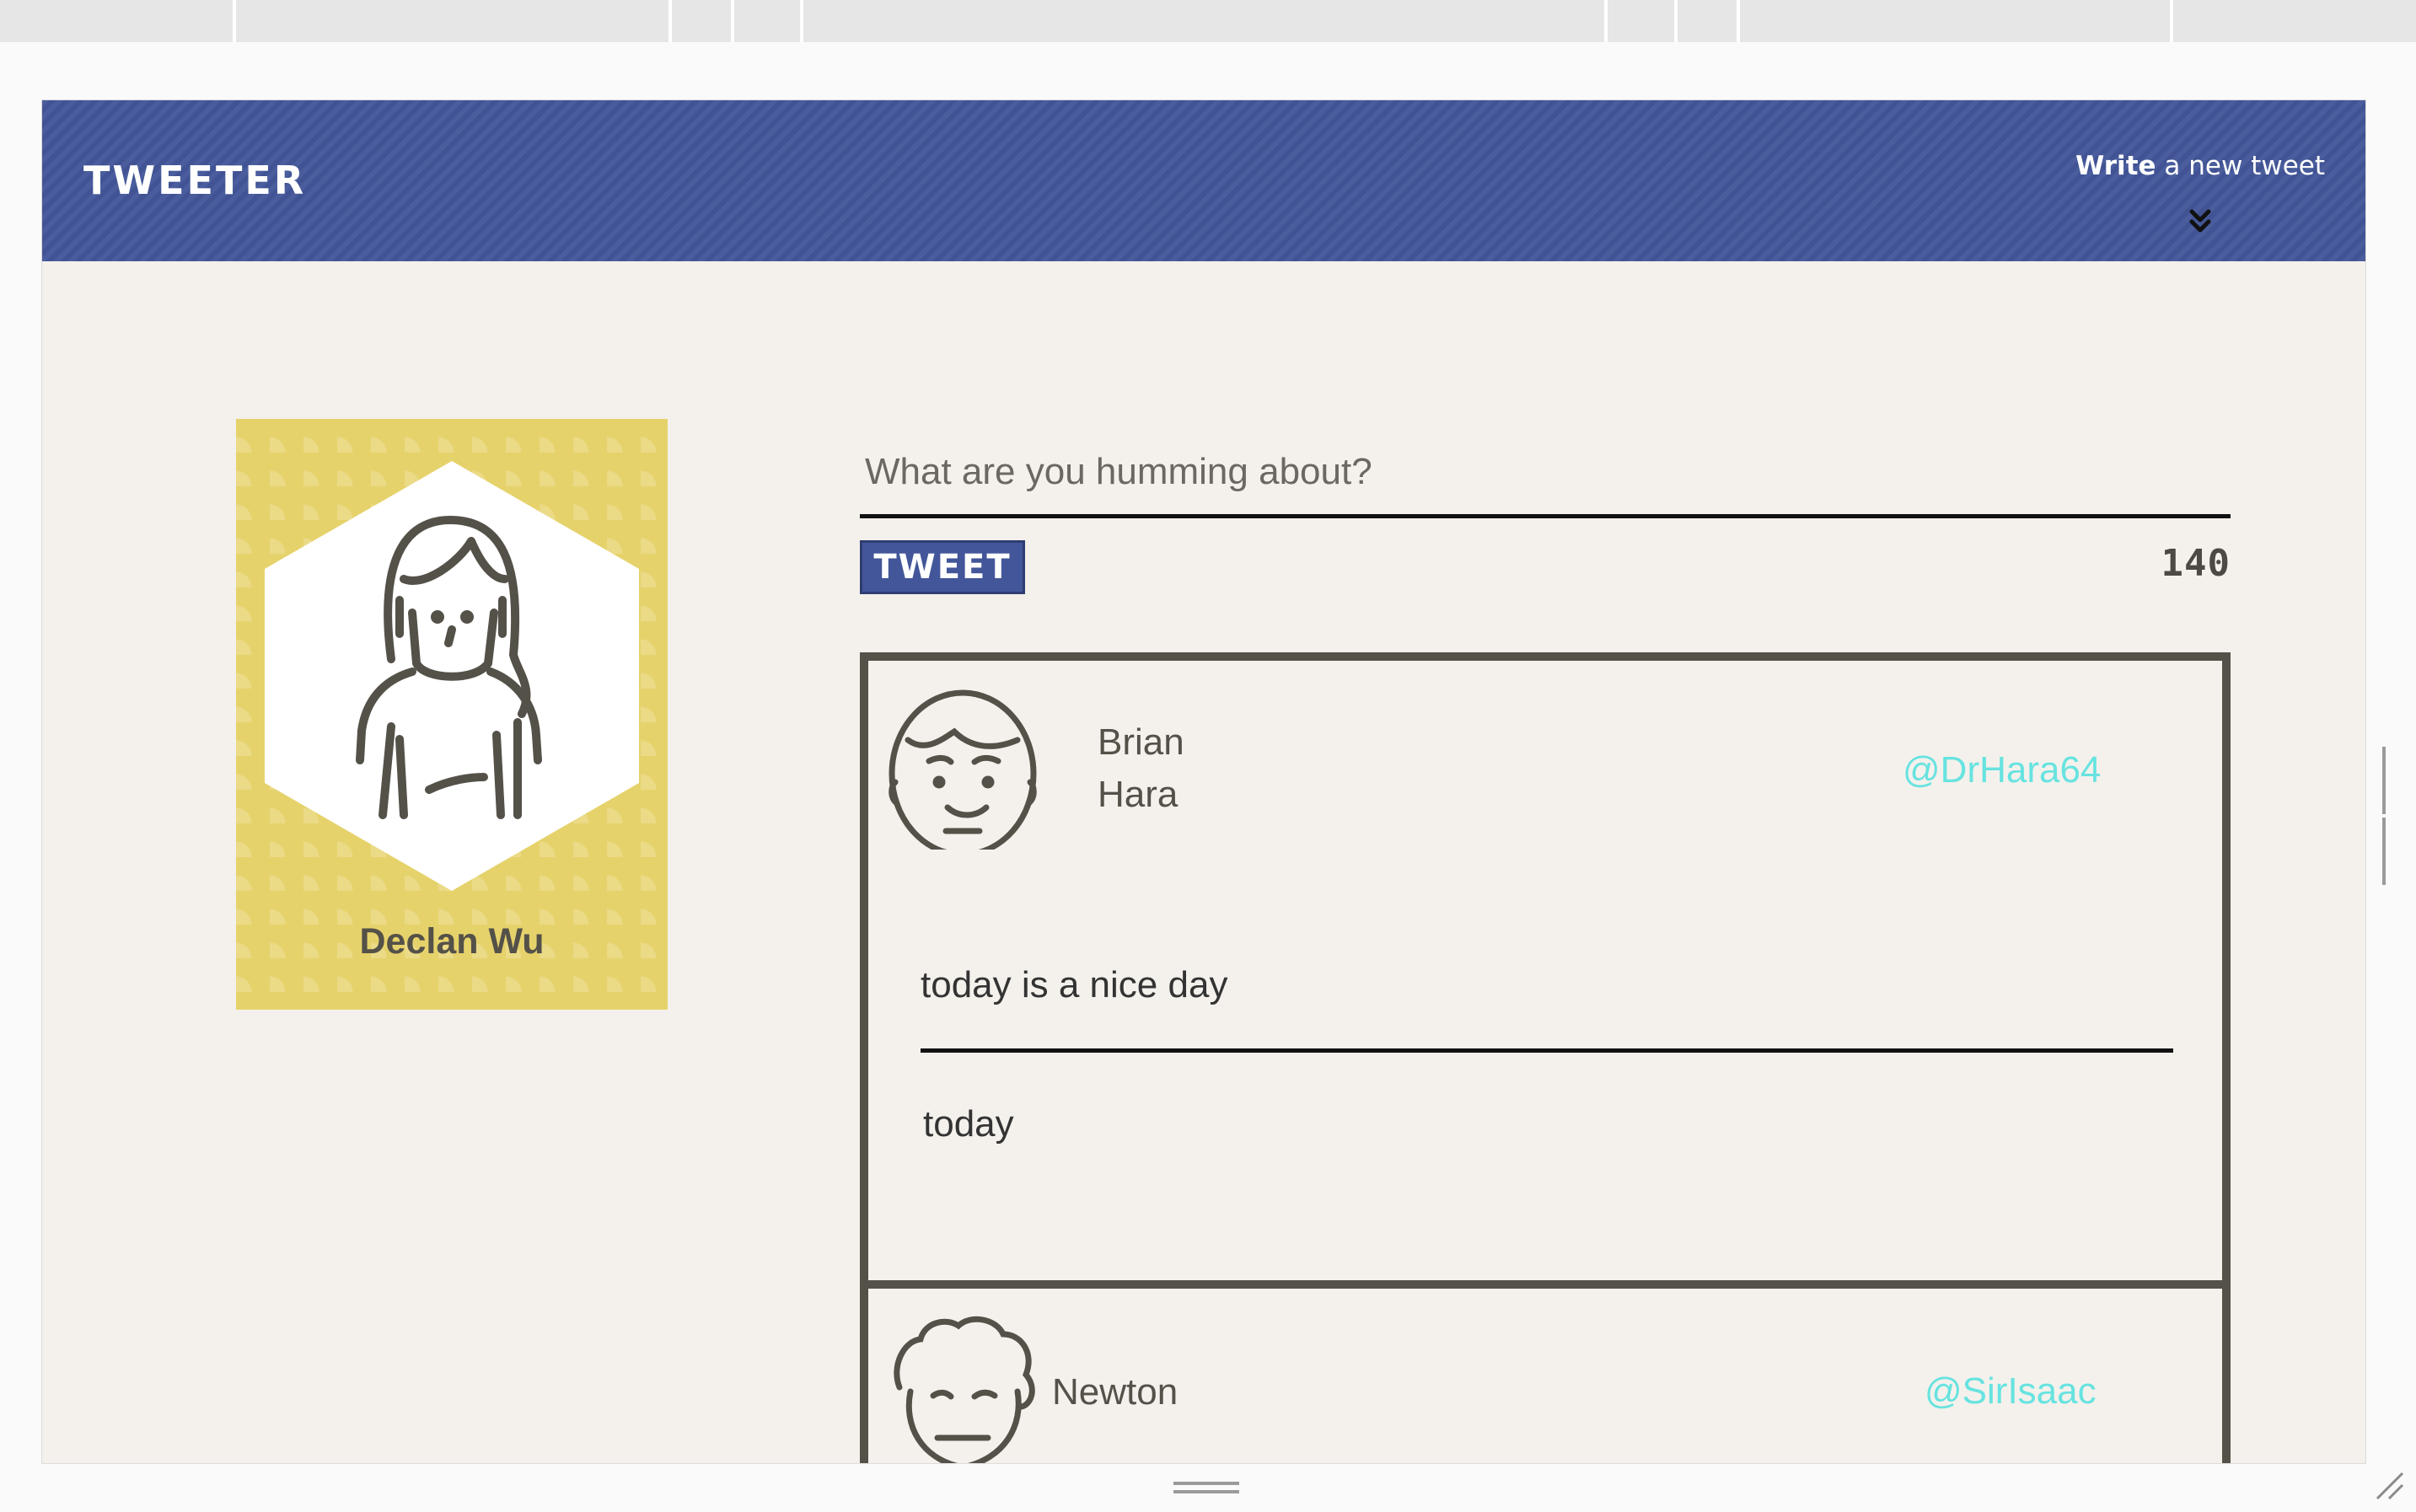 The image size is (2416, 1512). What do you see at coordinates (1138, 794) in the screenshot?
I see `tweet-author-last: Hara` at bounding box center [1138, 794].